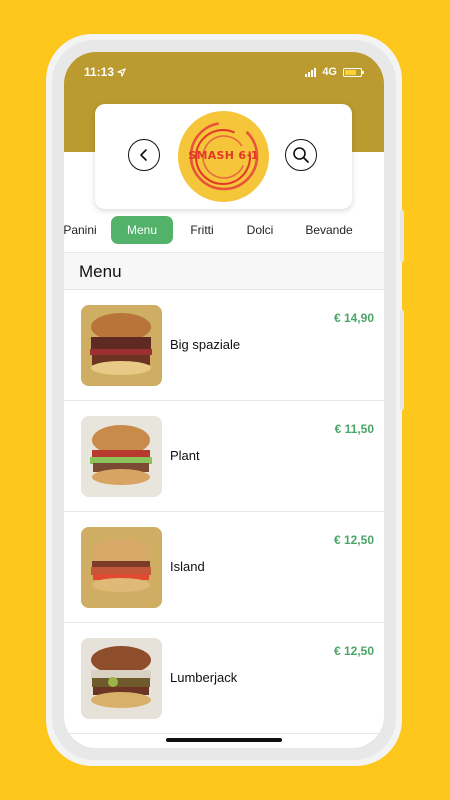 This screenshot has width=450, height=800. I want to click on item-price: € 14,90, so click(353, 318).